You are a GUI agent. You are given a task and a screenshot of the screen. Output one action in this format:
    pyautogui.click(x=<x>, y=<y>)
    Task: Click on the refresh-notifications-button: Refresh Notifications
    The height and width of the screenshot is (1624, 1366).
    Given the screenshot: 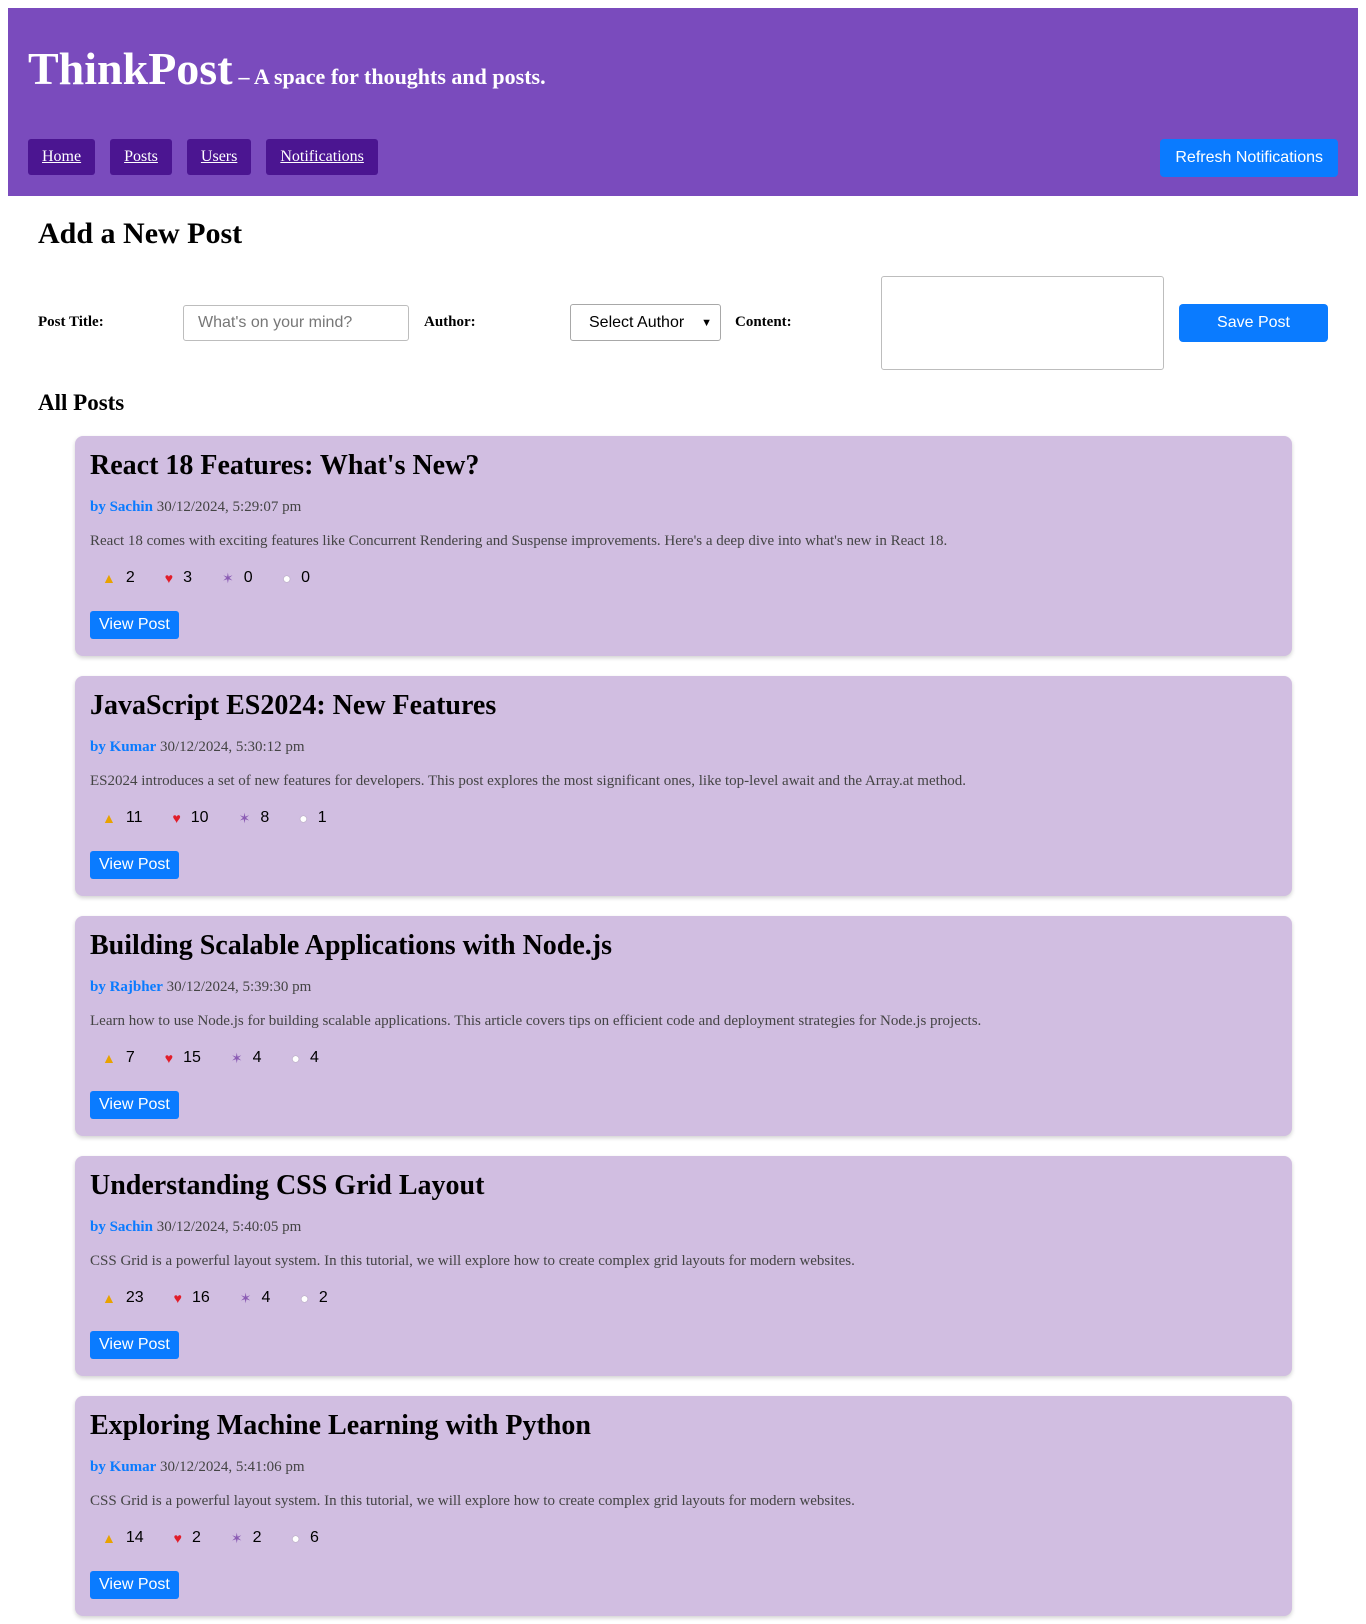 What is the action you would take?
    pyautogui.click(x=1249, y=158)
    